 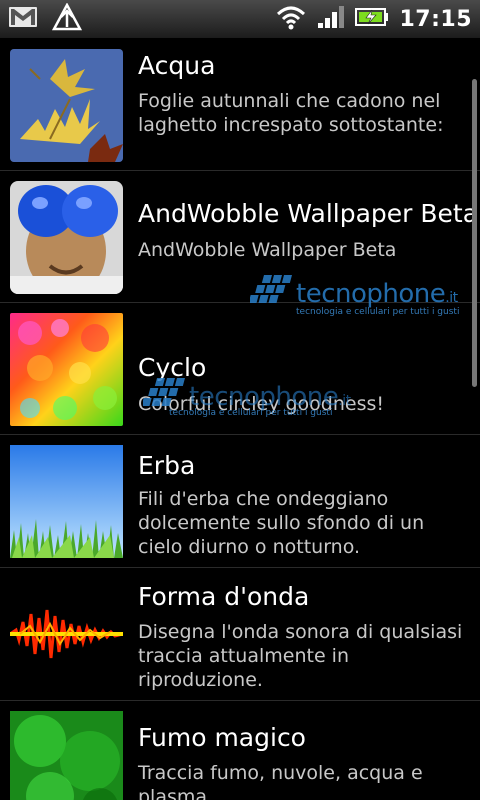 I want to click on battery-charging-icon, so click(x=372, y=19).